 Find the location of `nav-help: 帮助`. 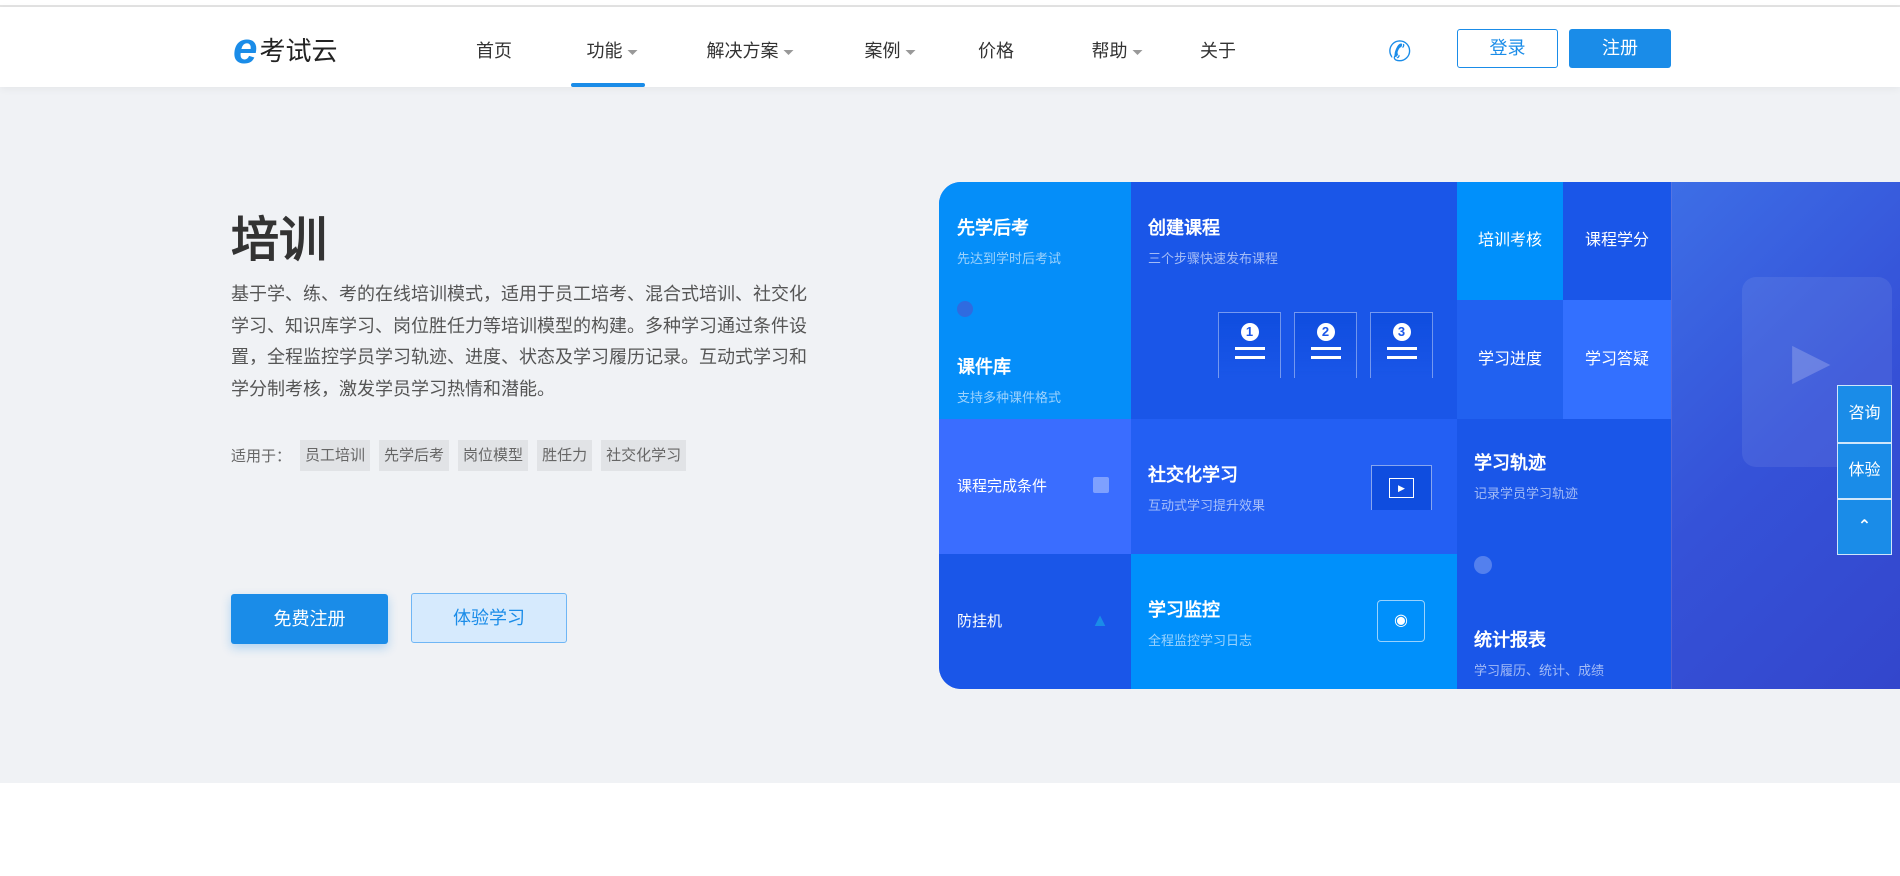

nav-help: 帮助 is located at coordinates (1117, 50).